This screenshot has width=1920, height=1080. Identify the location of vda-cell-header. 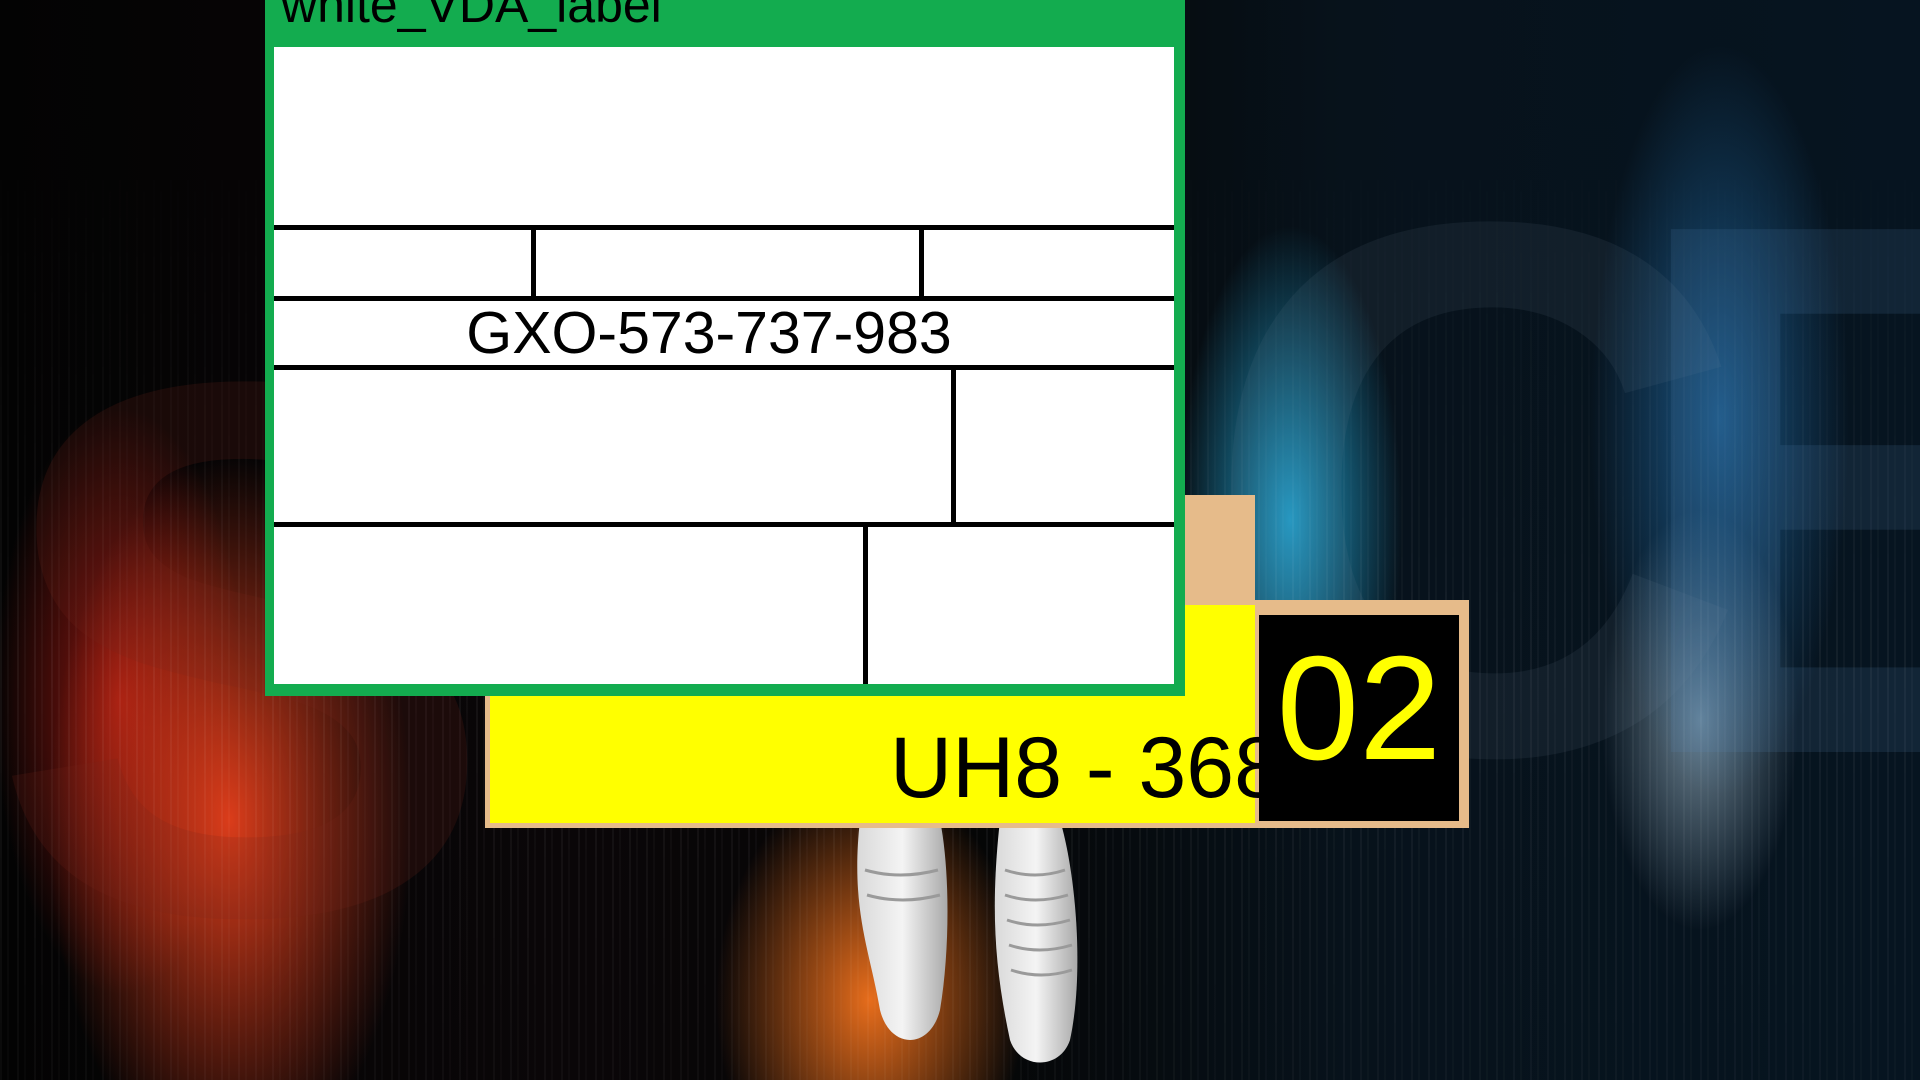
(724, 136).